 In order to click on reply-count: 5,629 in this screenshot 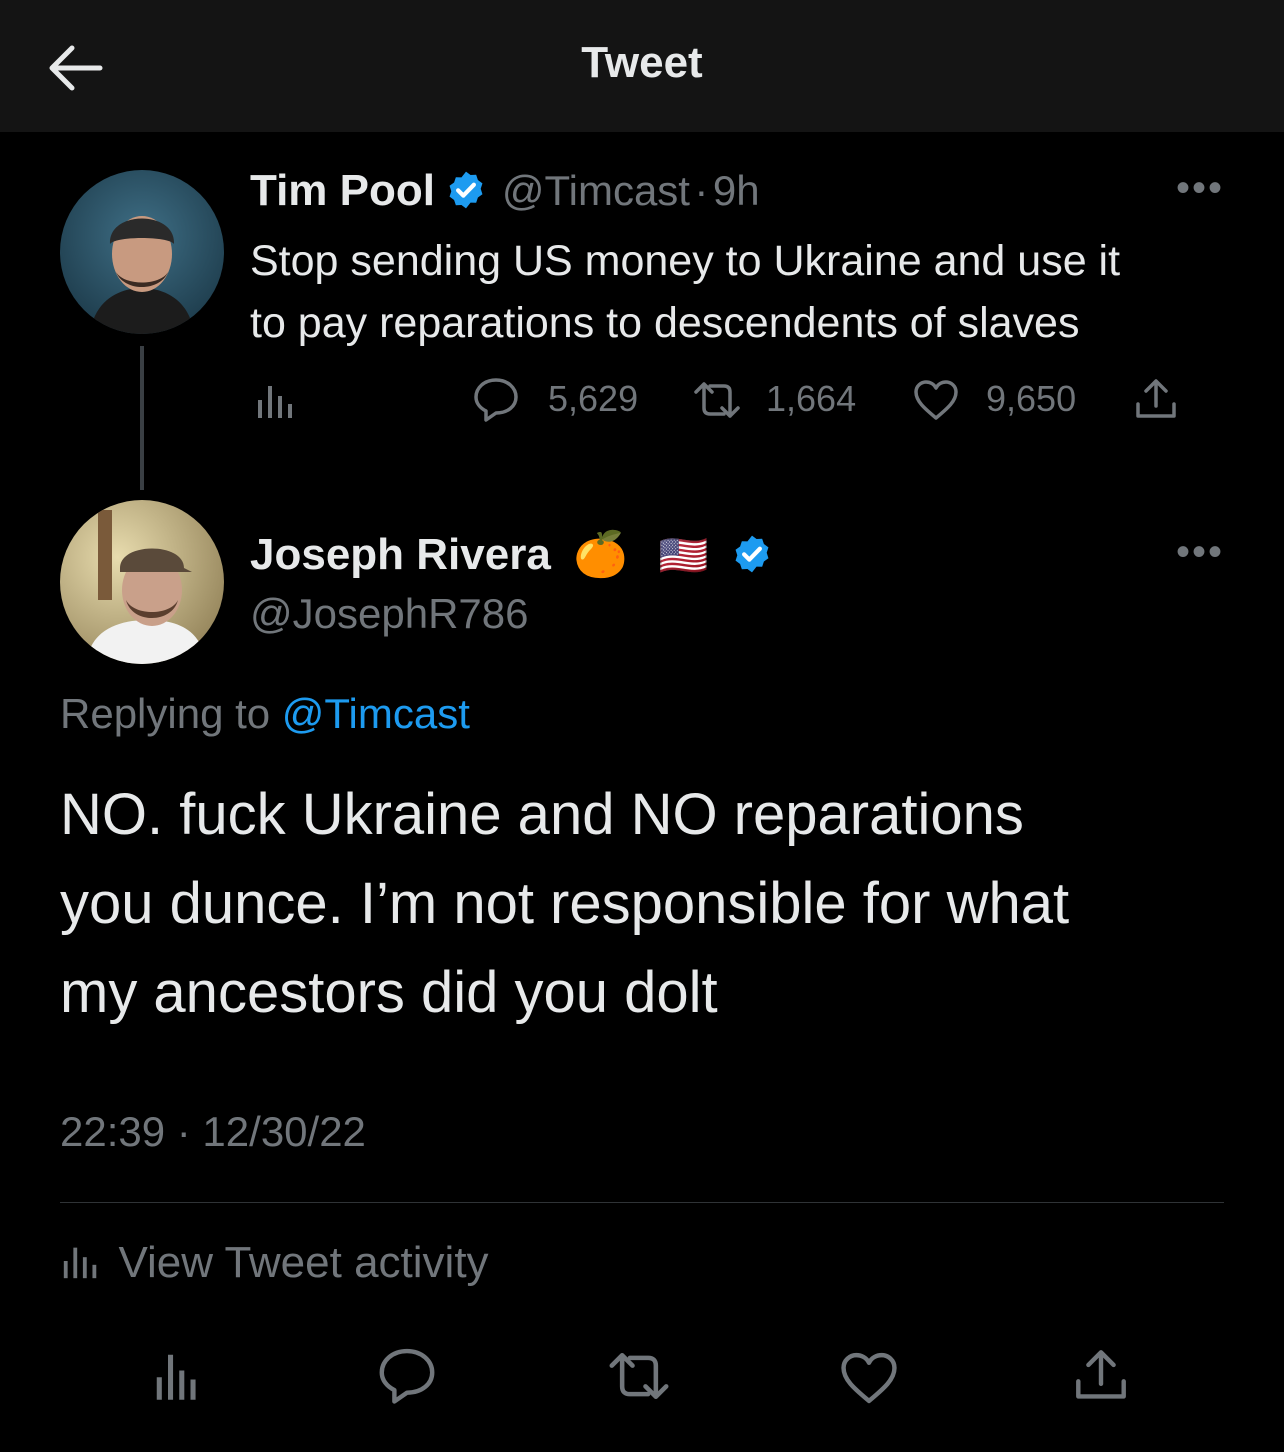, I will do `click(593, 398)`.